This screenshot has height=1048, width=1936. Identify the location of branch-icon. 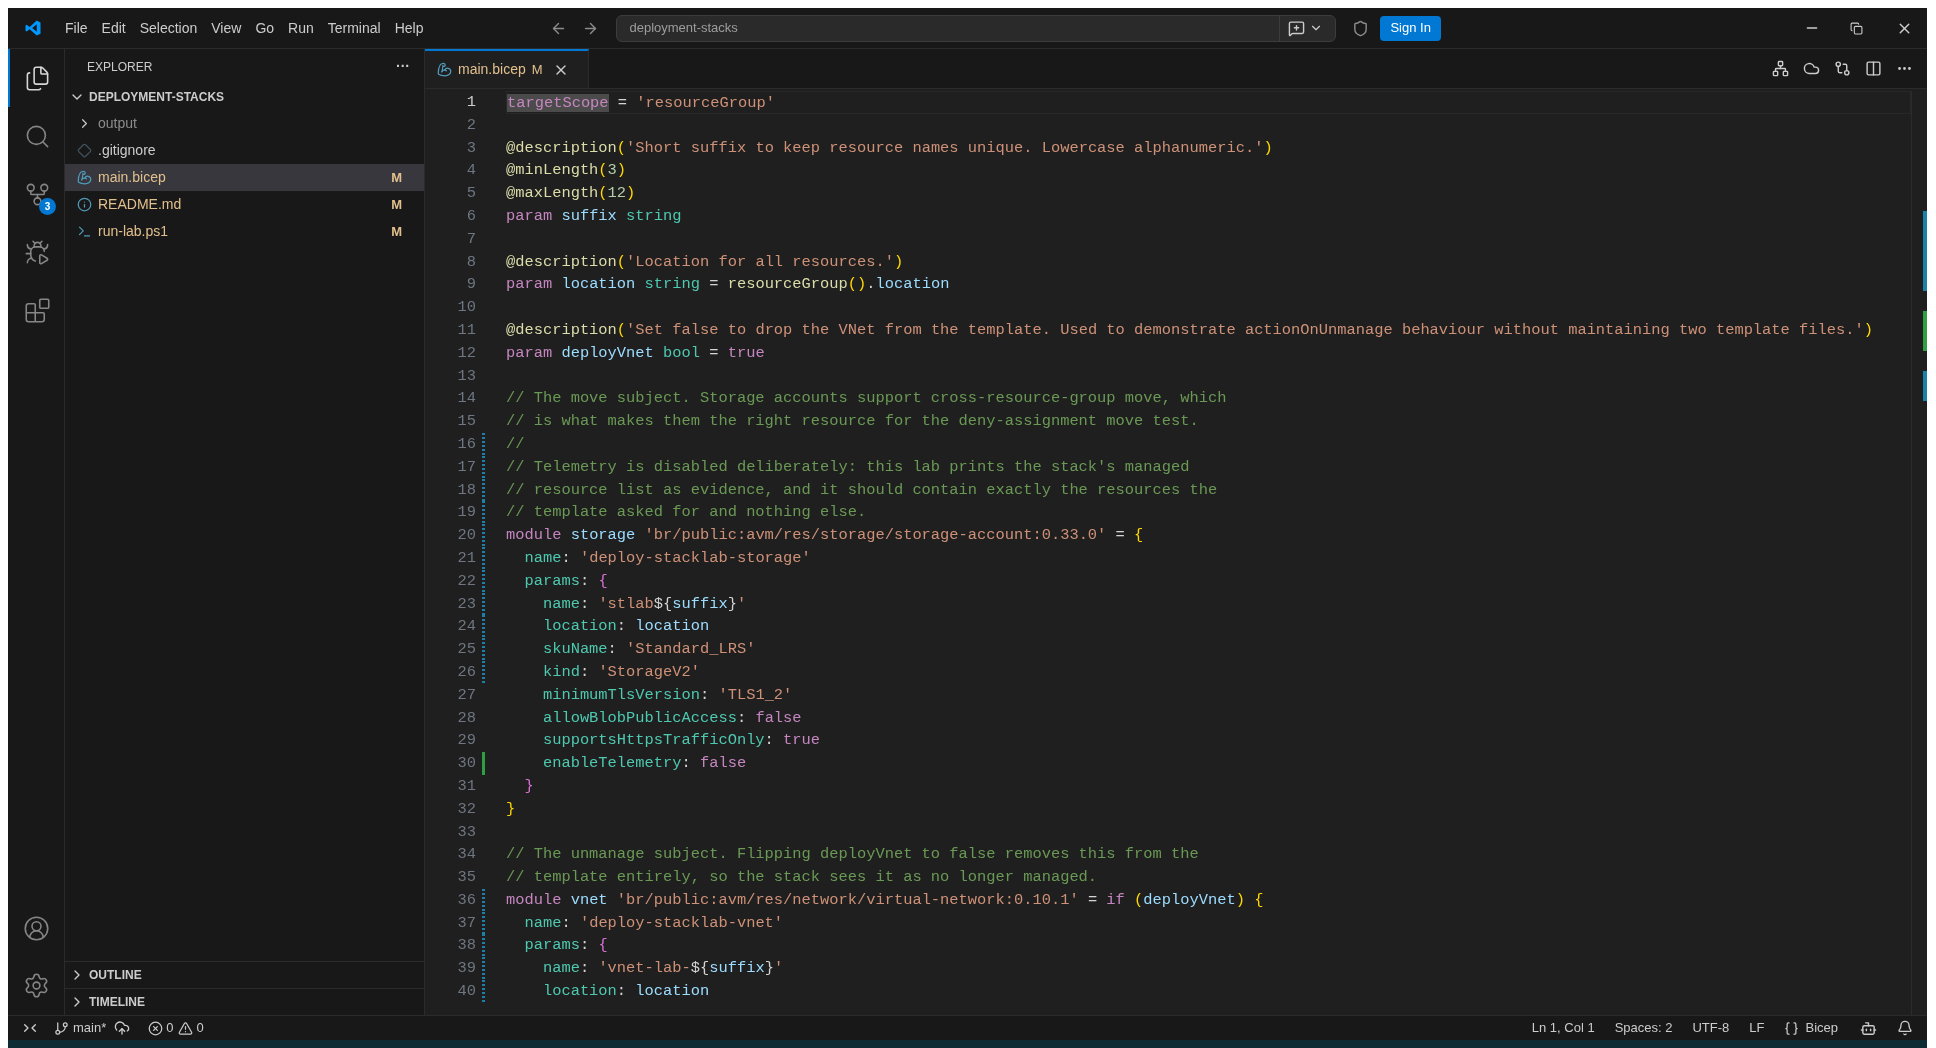
(61, 1028).